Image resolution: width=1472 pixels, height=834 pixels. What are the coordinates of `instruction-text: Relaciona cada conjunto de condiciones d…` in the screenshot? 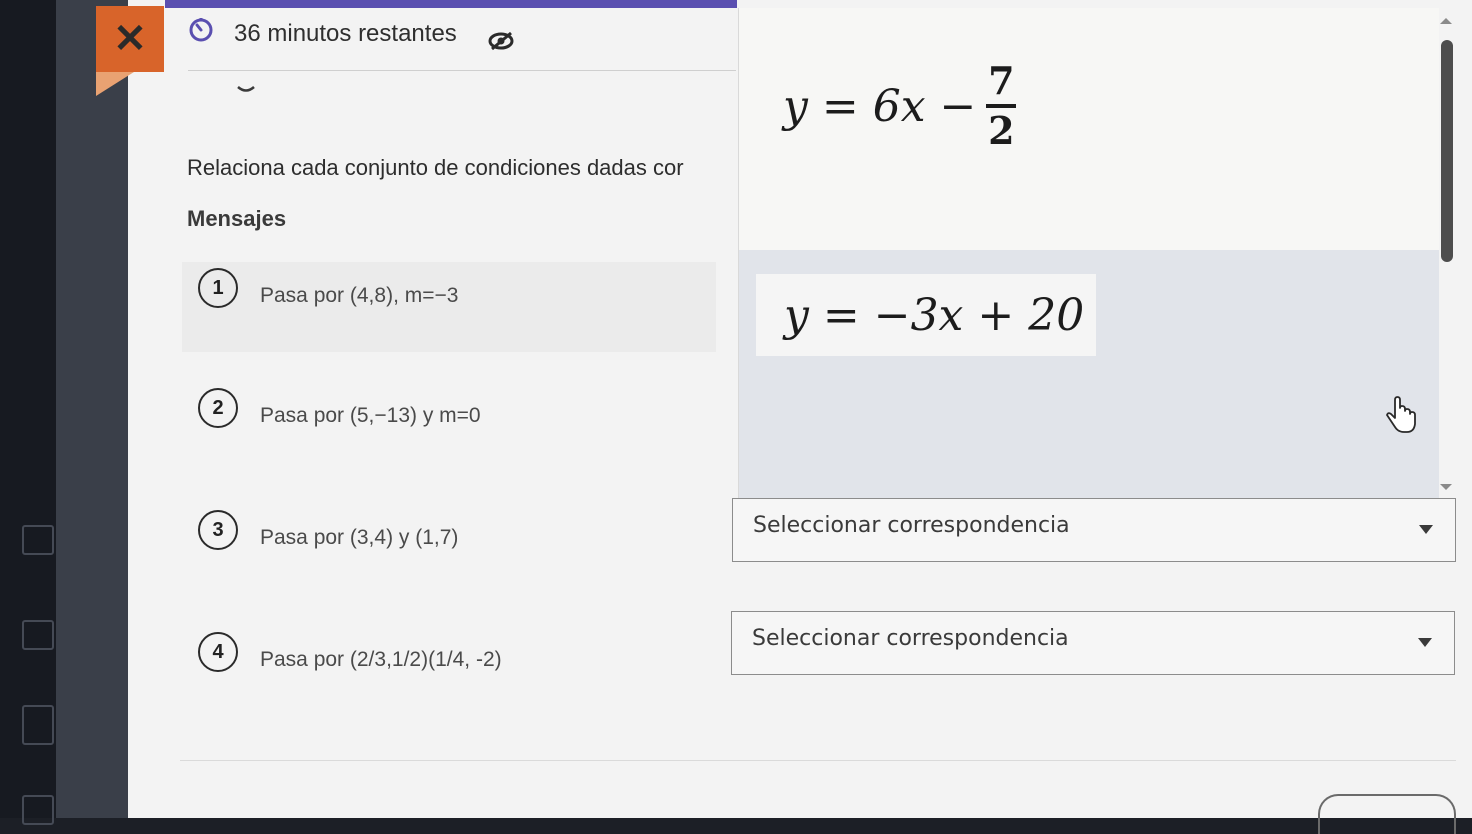 It's located at (435, 167).